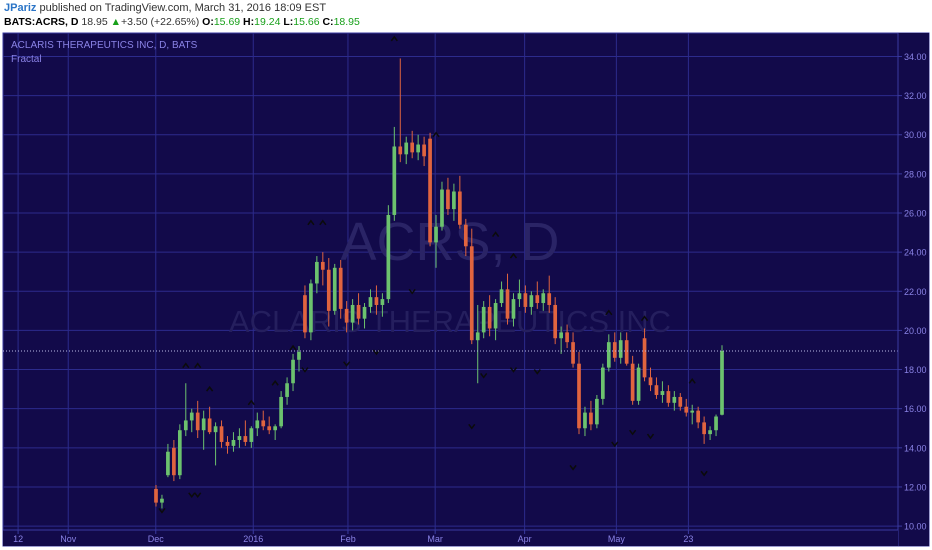  What do you see at coordinates (227, 22) in the screenshot?
I see `open-value: 15.69` at bounding box center [227, 22].